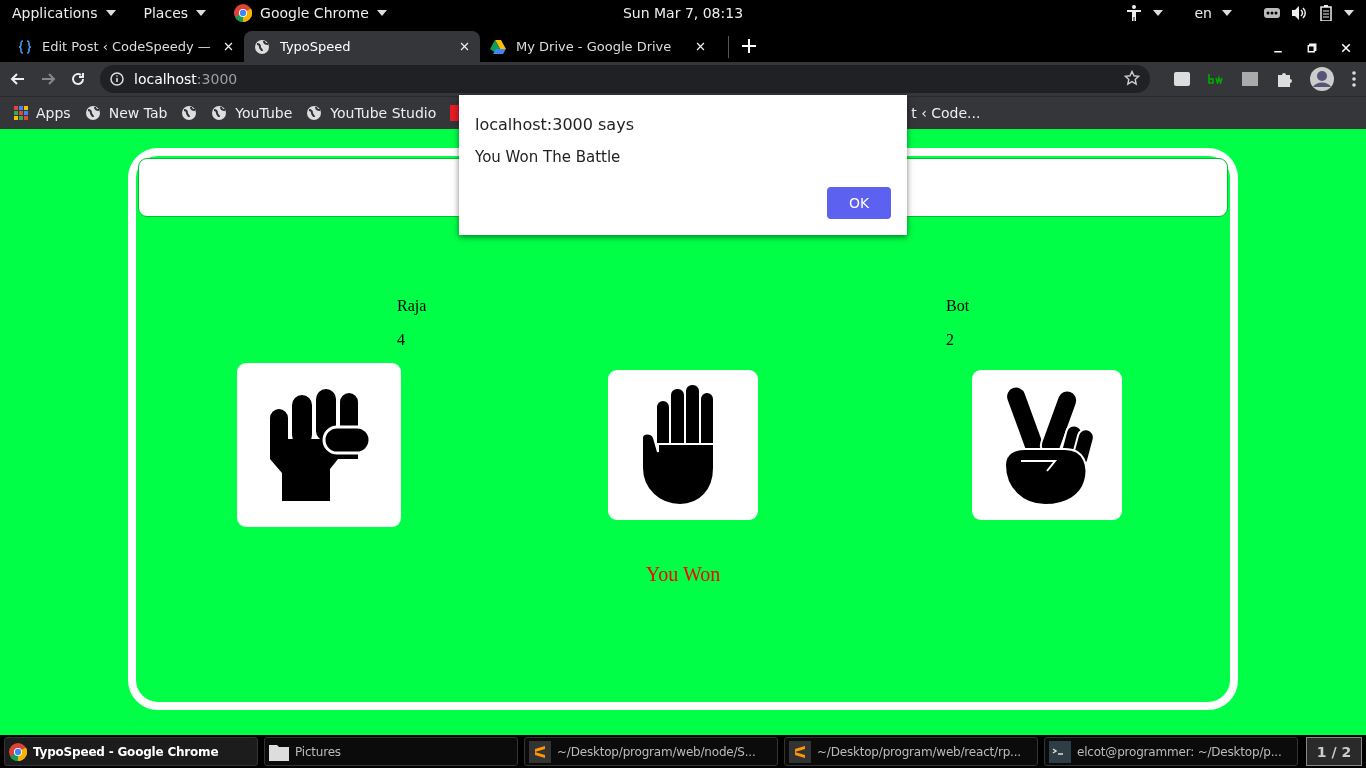 The width and height of the screenshot is (1366, 768). What do you see at coordinates (126, 113) in the screenshot?
I see `bookmark: New Tab` at bounding box center [126, 113].